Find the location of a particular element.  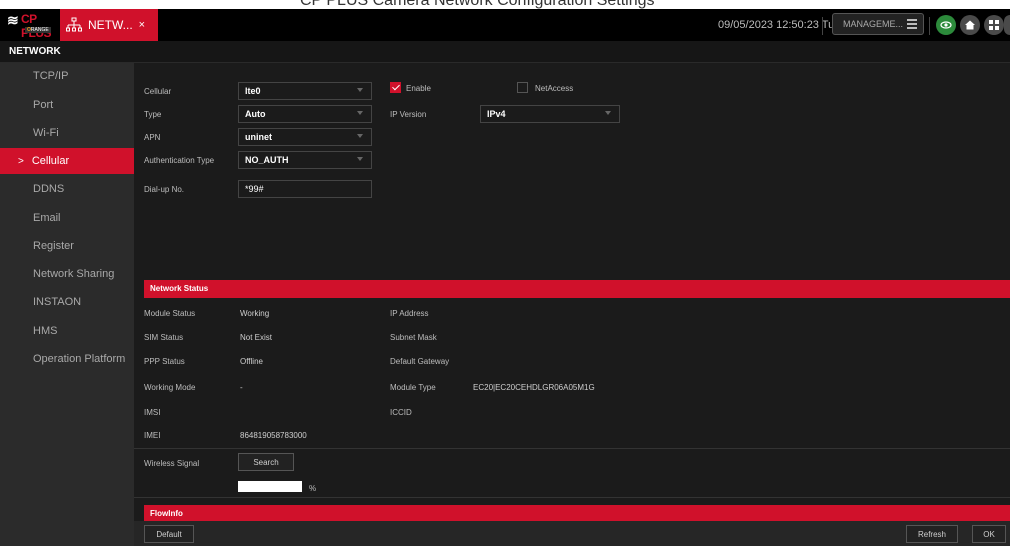

auth-type-select: NO_AUTH is located at coordinates (305, 160).